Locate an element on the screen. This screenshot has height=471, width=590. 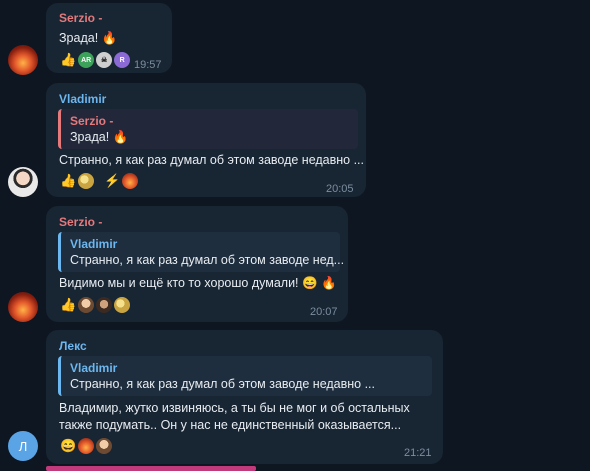
message-time: 21:21 is located at coordinates (418, 453).